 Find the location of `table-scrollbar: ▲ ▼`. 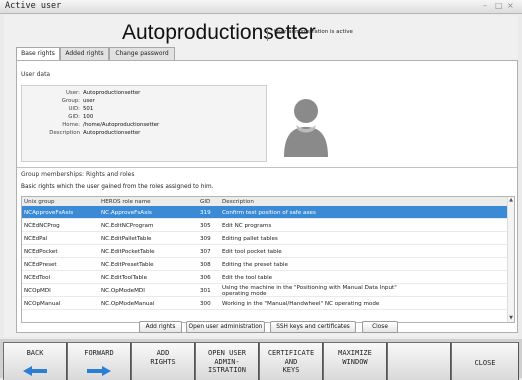

table-scrollbar: ▲ ▼ is located at coordinates (510, 259).